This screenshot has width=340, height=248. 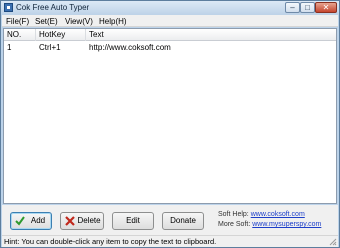 What do you see at coordinates (50, 47) in the screenshot?
I see `cell-hotkey: Ctrl+1` at bounding box center [50, 47].